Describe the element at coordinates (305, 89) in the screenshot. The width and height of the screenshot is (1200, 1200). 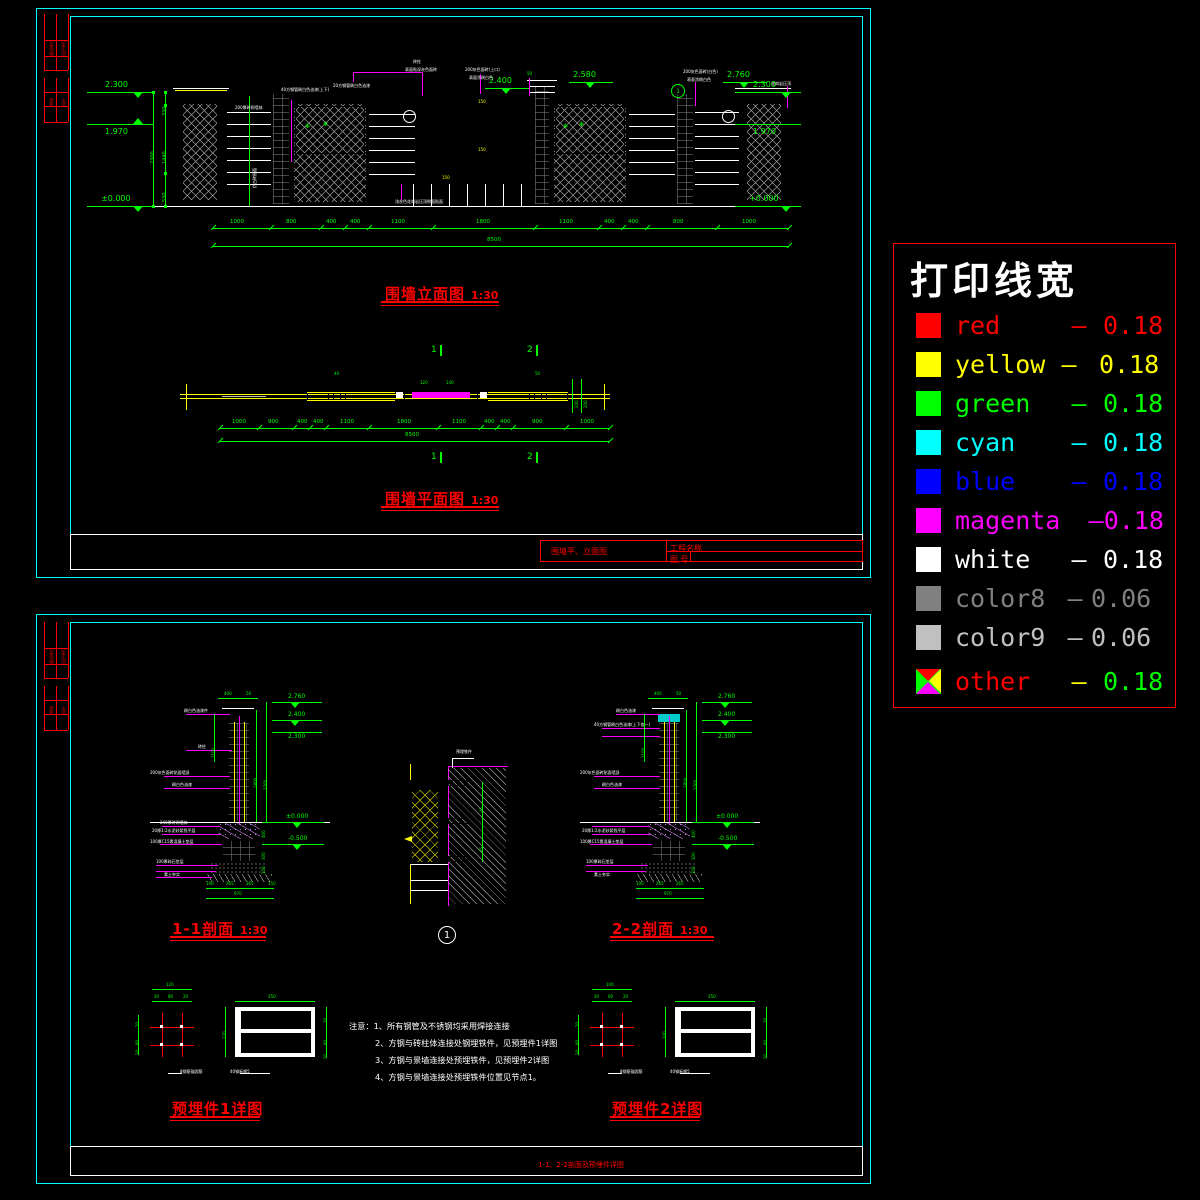
I see `elev-callout-0: 40方钢管刷白色油漆(上下)` at that location.